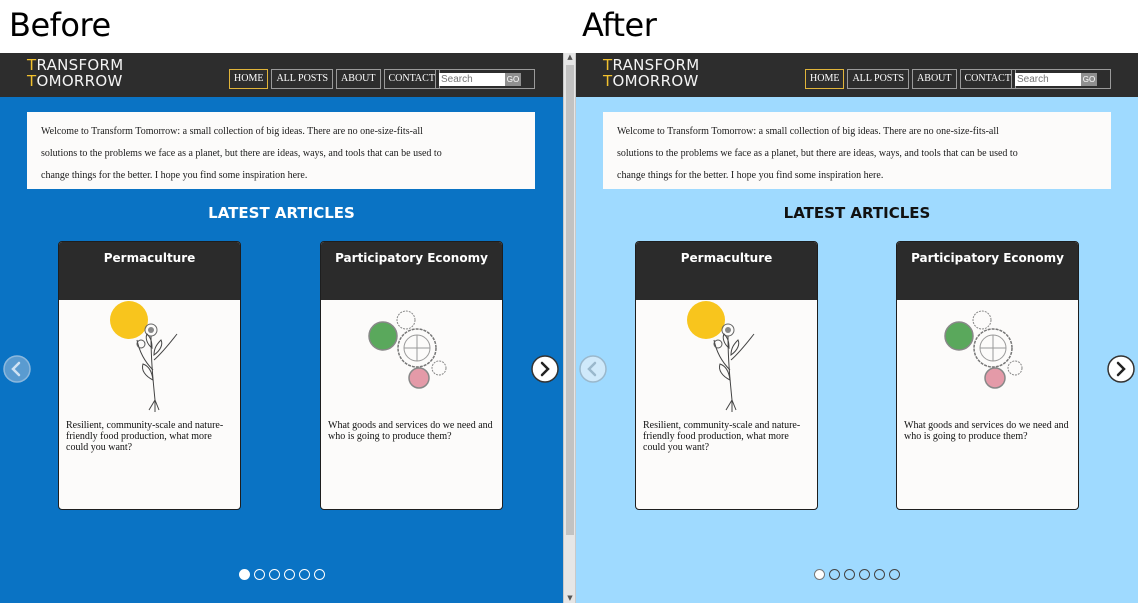 This screenshot has width=1138, height=603. What do you see at coordinates (60, 25) in the screenshot?
I see `before-label: Before` at bounding box center [60, 25].